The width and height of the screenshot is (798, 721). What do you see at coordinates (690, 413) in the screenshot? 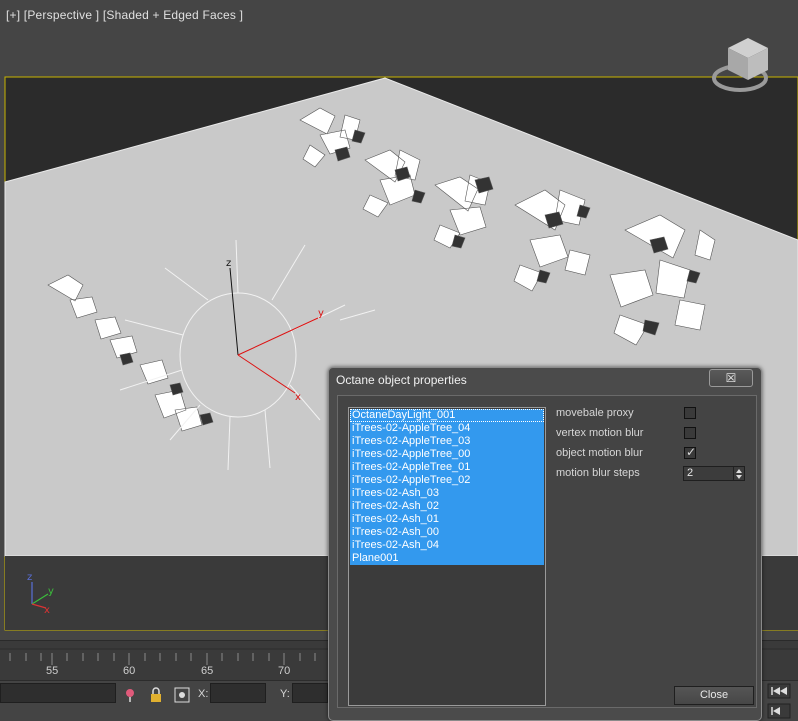
I see `movable-proxy-checkbox` at bounding box center [690, 413].